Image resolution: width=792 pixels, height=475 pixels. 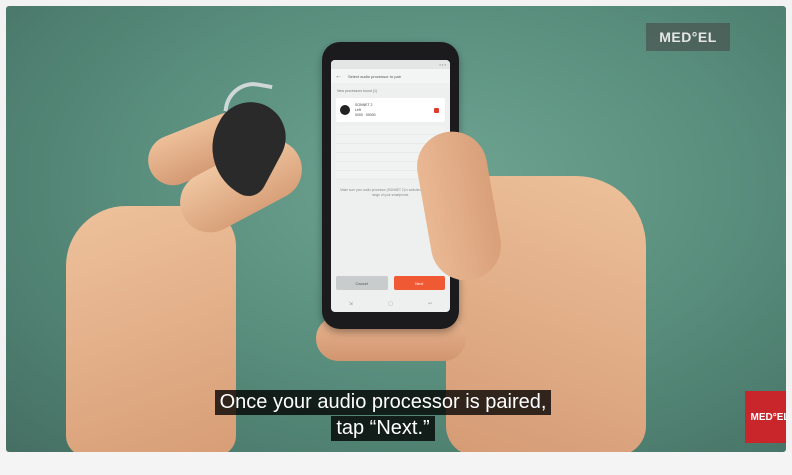 I want to click on processor-info: SONNET 2 Left 0000 · 00000, so click(x=394, y=110).